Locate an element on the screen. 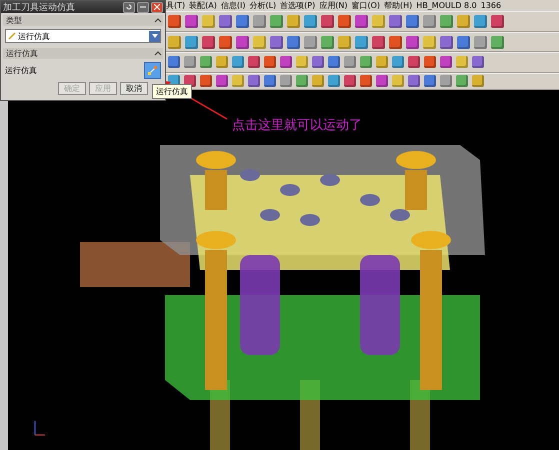  reset-icon is located at coordinates (129, 7).